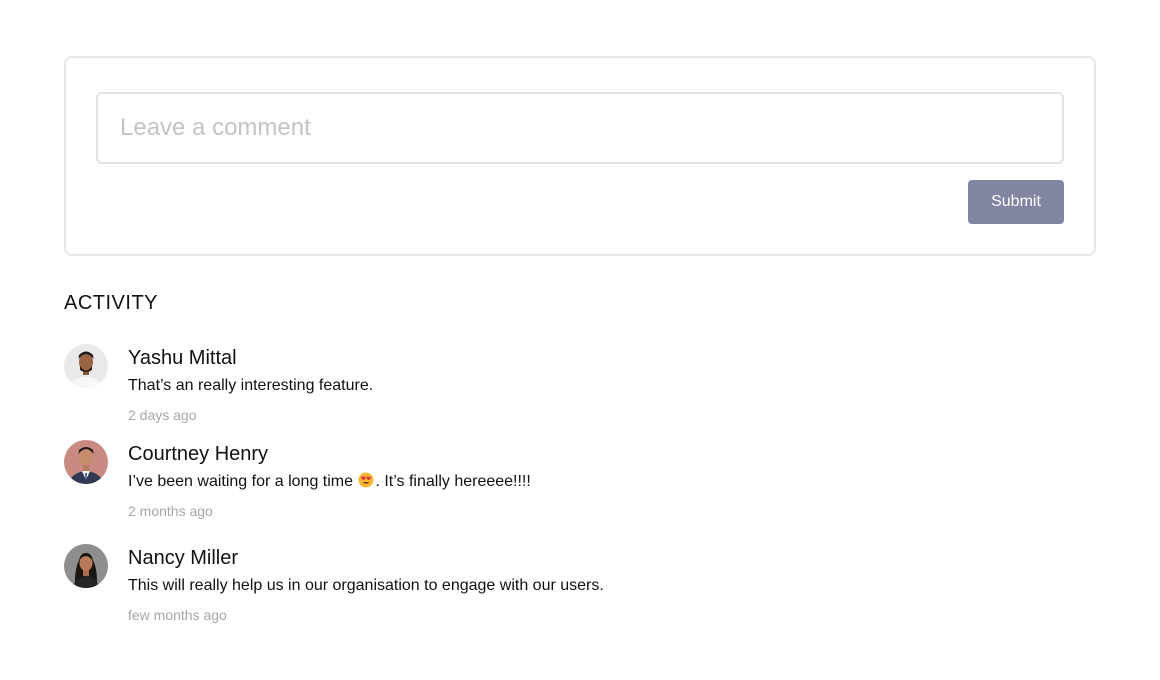 The image size is (1160, 680). I want to click on timestamp: 2 months ago, so click(170, 511).